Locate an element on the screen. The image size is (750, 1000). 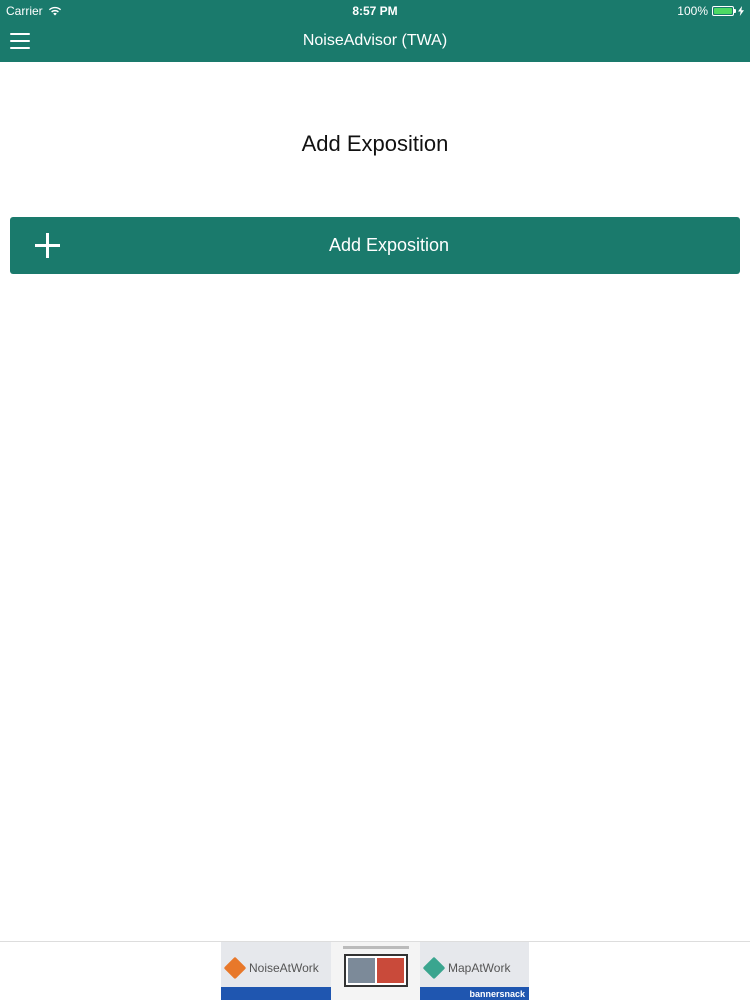
nav-title: NoiseAdvisor (TWA) is located at coordinates (375, 40).